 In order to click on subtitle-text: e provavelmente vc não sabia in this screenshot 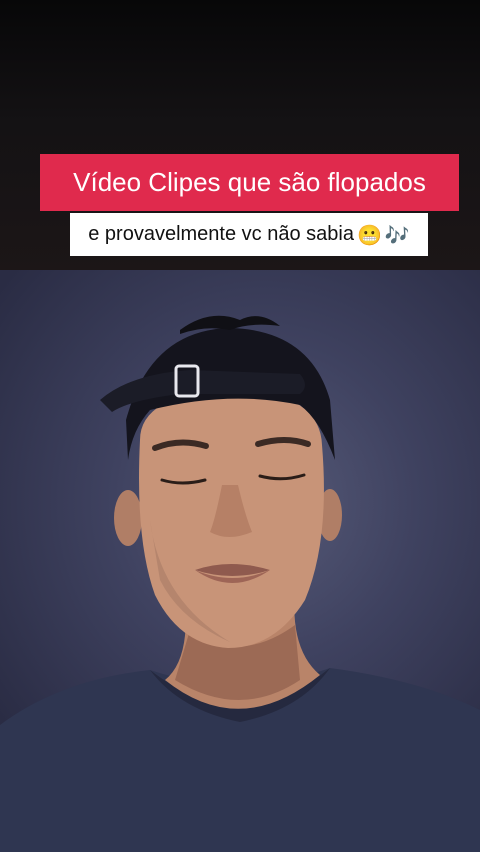, I will do `click(221, 234)`.